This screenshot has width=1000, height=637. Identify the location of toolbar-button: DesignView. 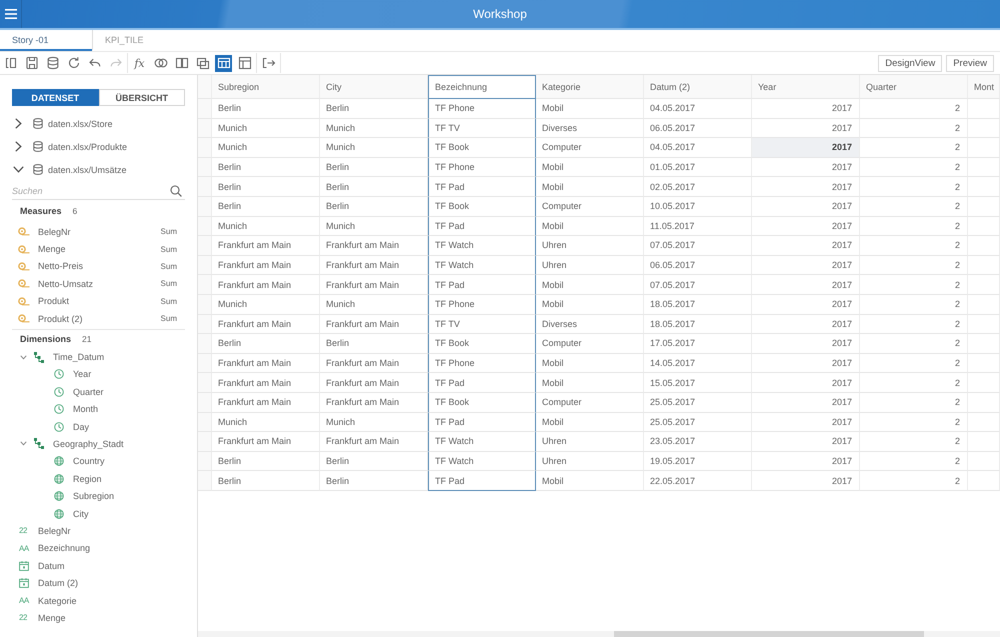
(910, 63).